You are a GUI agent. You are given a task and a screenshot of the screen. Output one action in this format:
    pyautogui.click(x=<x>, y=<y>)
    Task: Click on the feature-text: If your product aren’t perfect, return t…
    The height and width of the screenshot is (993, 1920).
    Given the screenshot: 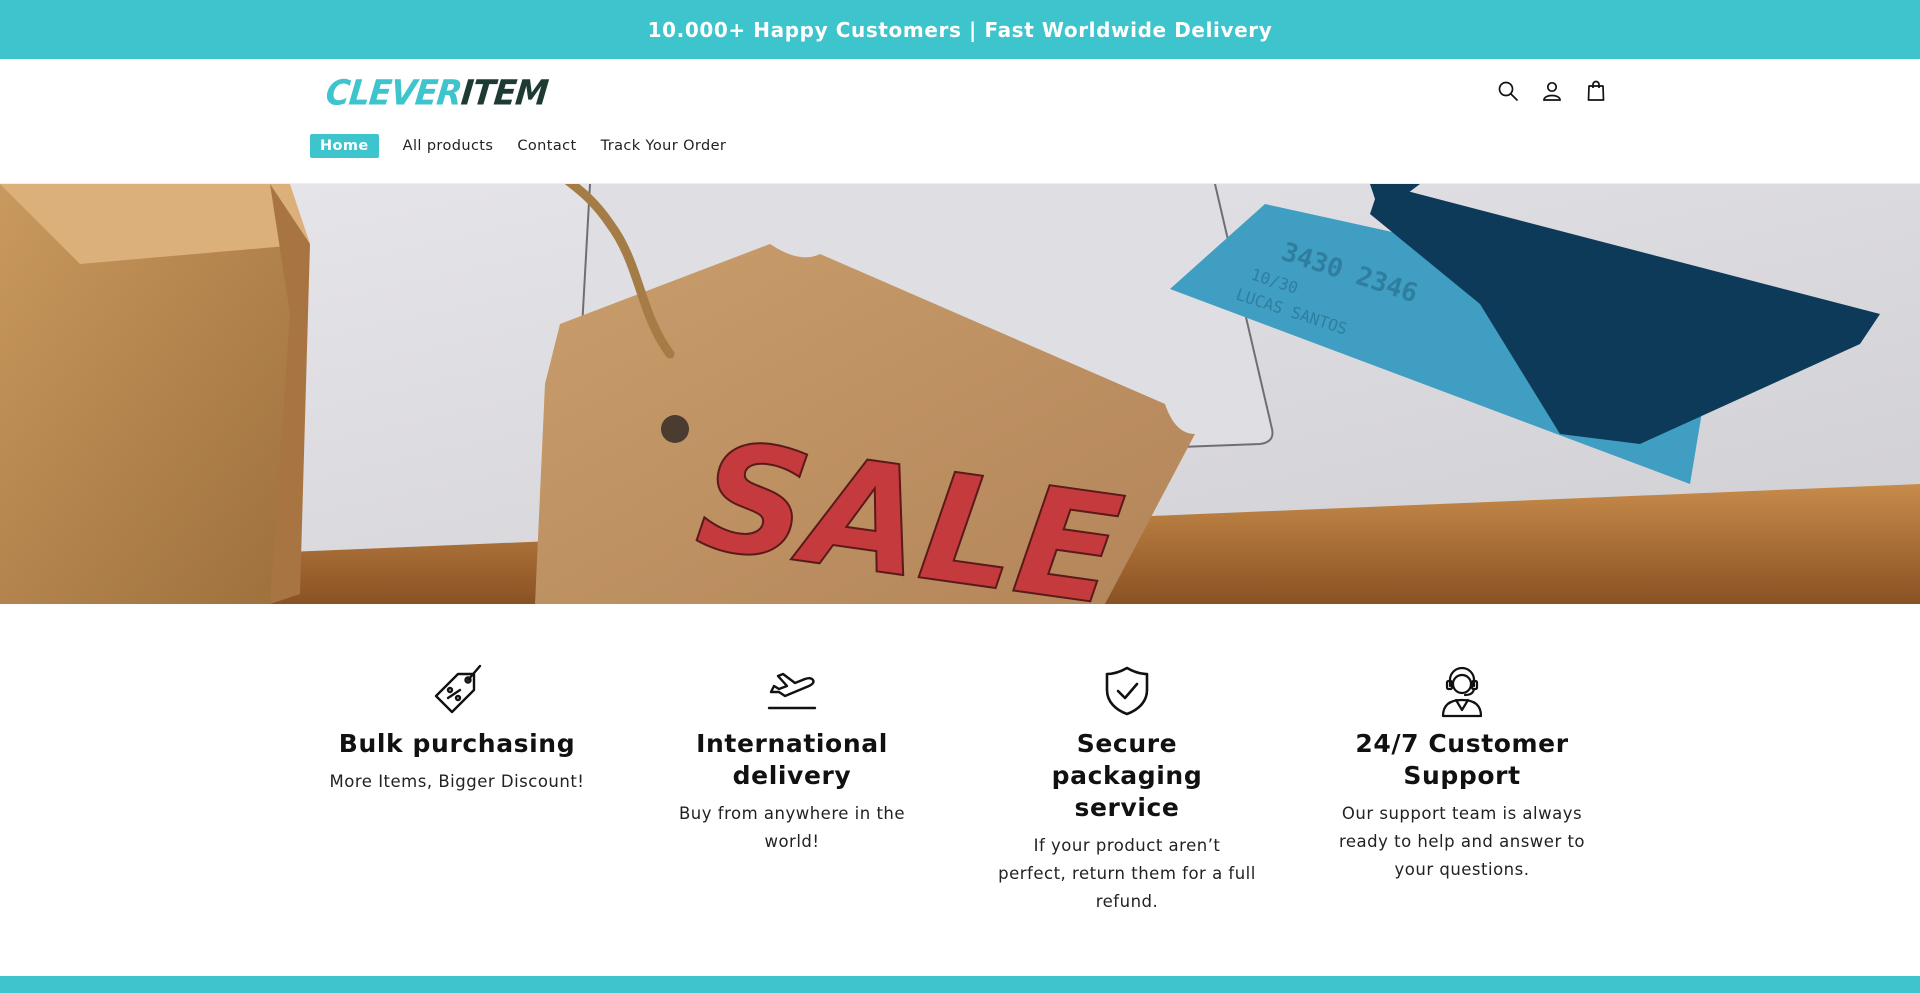 What is the action you would take?
    pyautogui.click(x=1127, y=873)
    